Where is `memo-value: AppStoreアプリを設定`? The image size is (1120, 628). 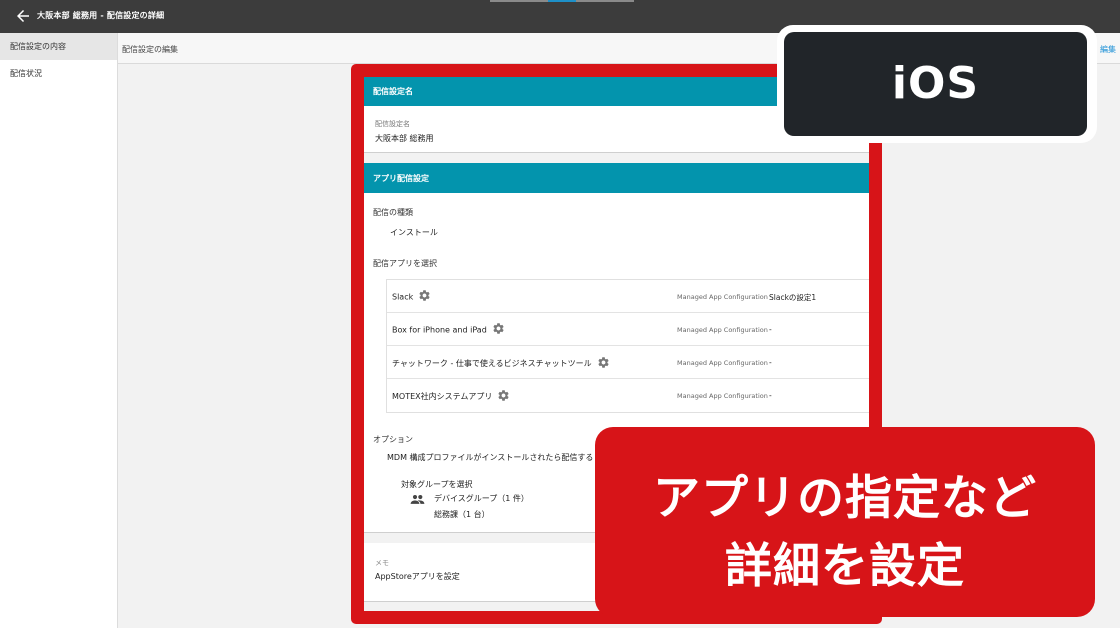 memo-value: AppStoreアプリを設定 is located at coordinates (417, 576).